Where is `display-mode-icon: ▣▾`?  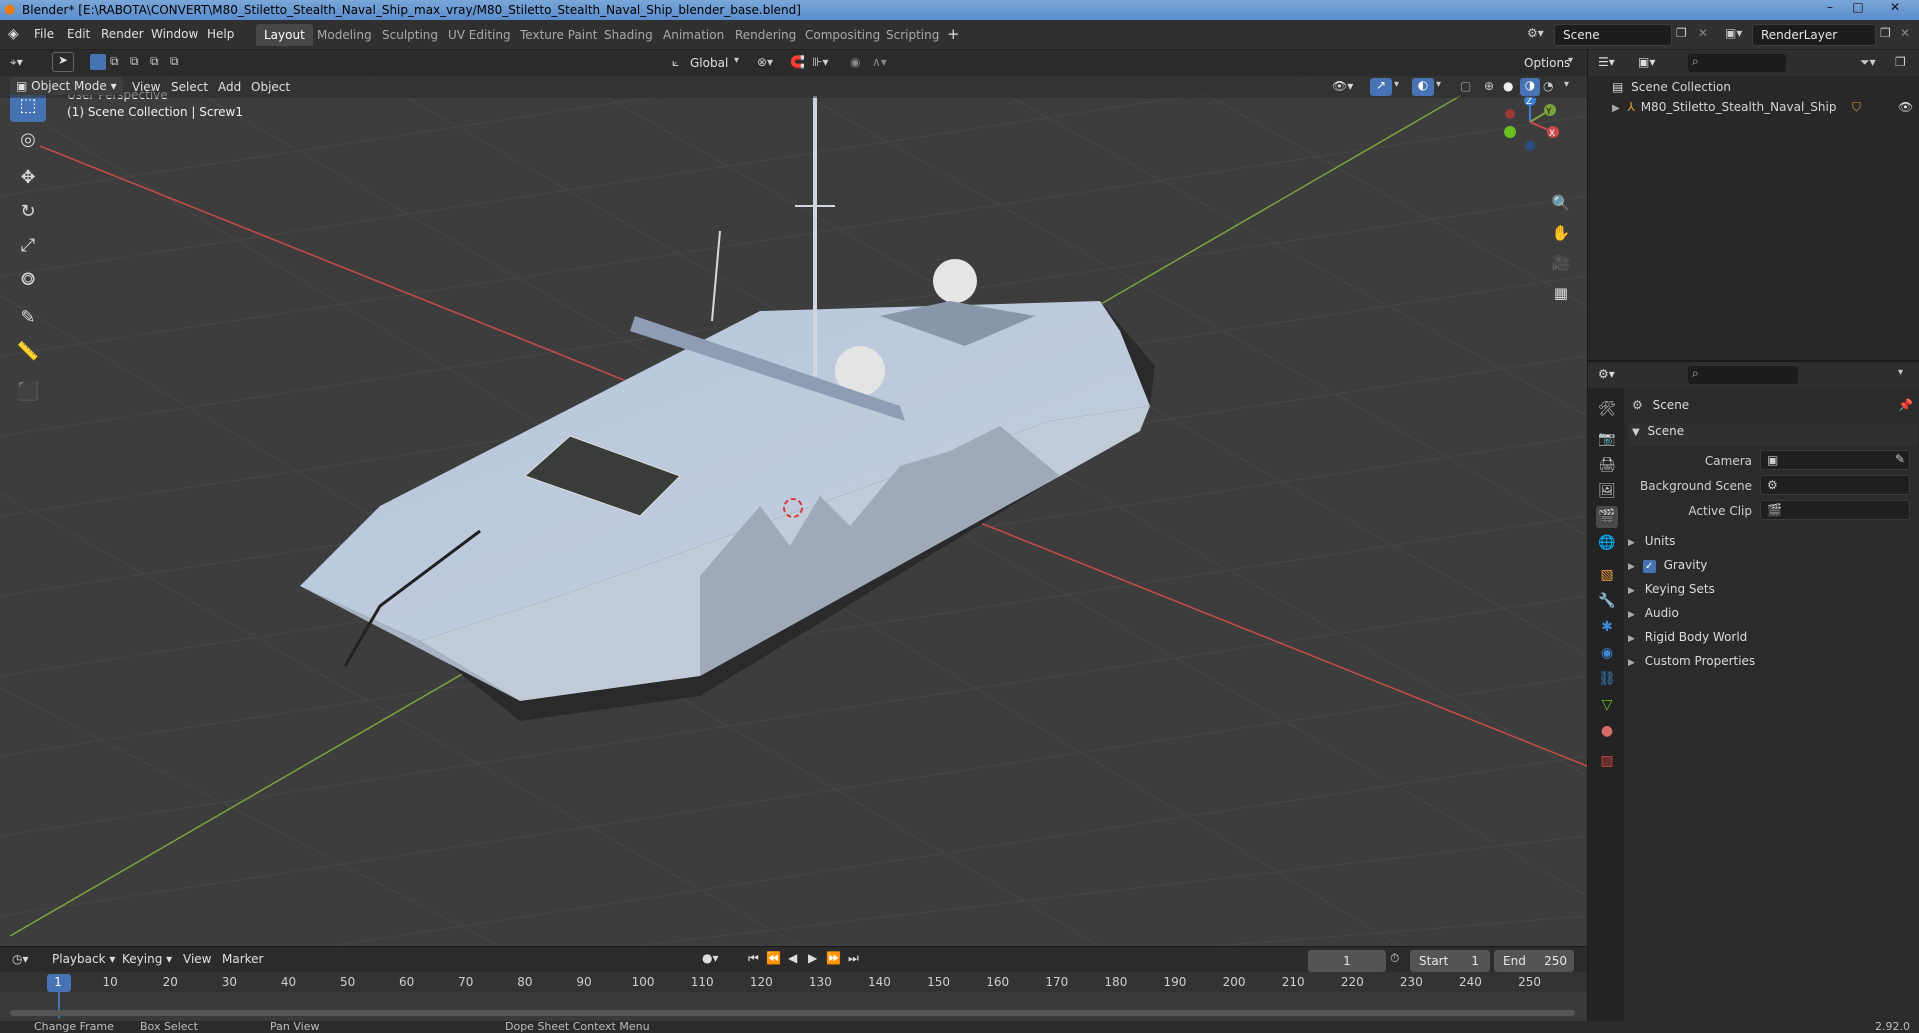
display-mode-icon: ▣▾ is located at coordinates (1646, 62).